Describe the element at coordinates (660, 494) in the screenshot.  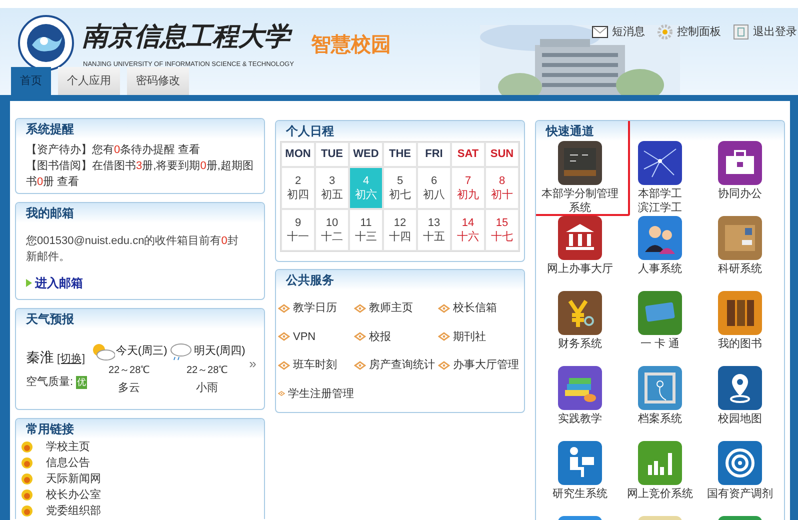
I see `app-link: 网上竞价系统` at that location.